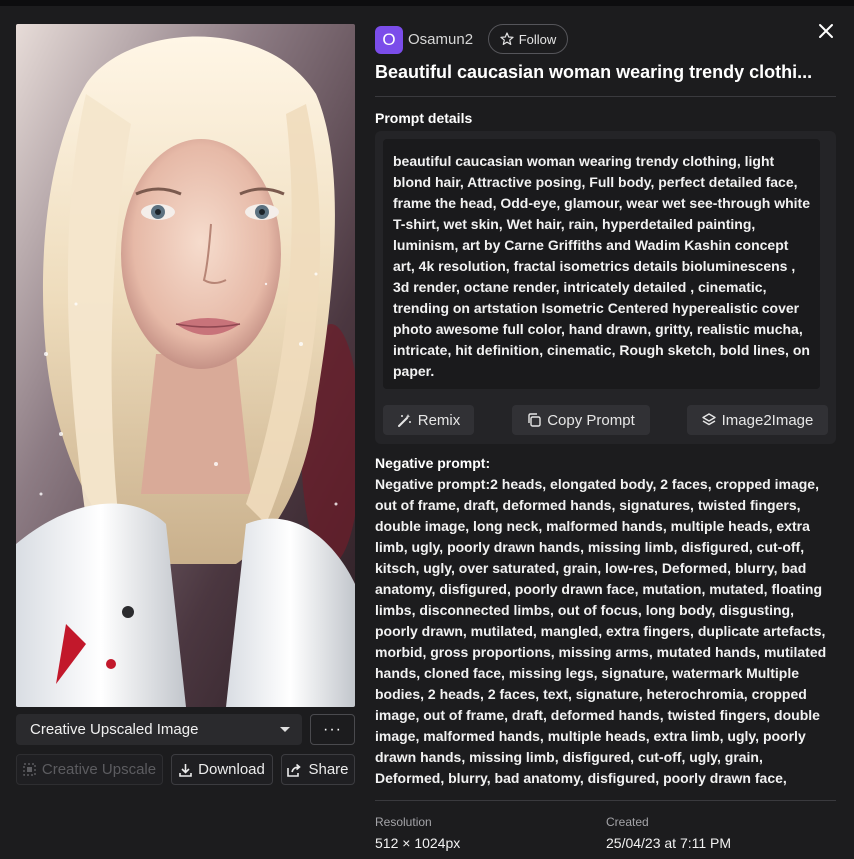  I want to click on resolution-label: Resolution, so click(403, 822).